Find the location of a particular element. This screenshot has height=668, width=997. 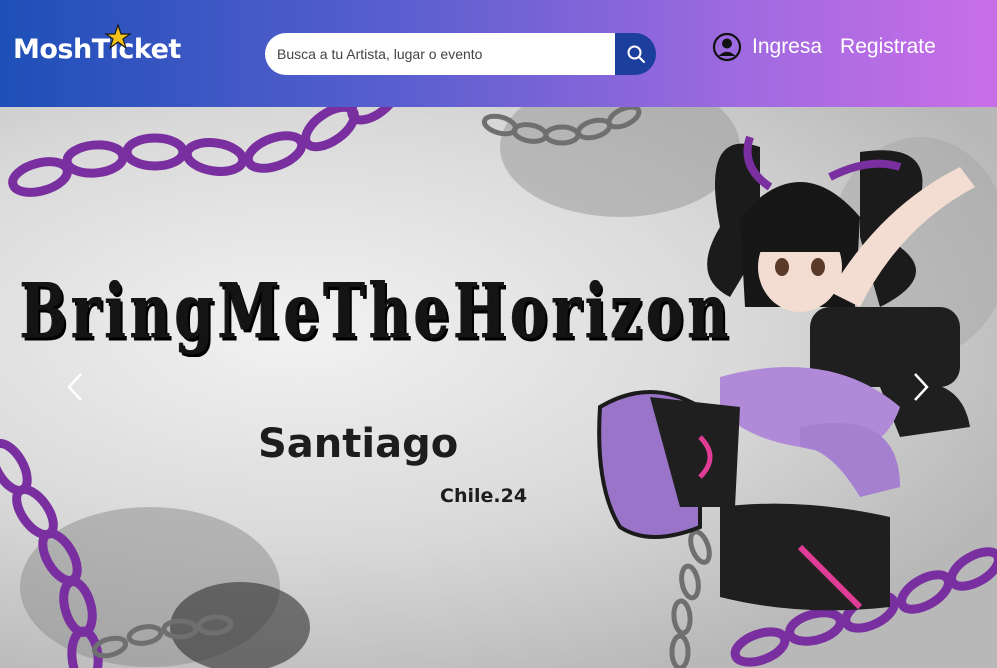

brand-logo: MoshTicket is located at coordinates (97, 45).